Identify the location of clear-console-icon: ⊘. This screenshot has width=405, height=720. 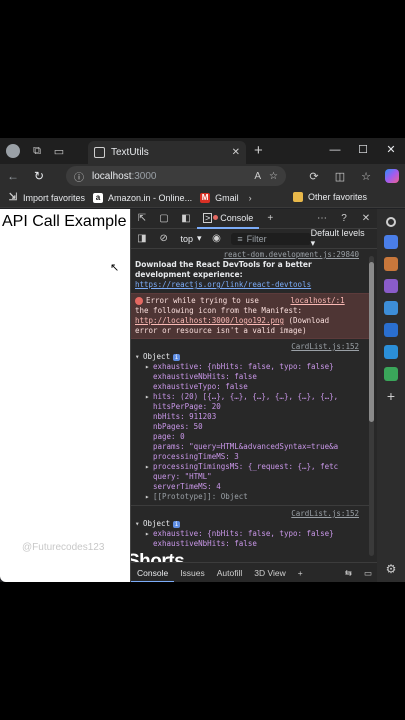
(164, 238).